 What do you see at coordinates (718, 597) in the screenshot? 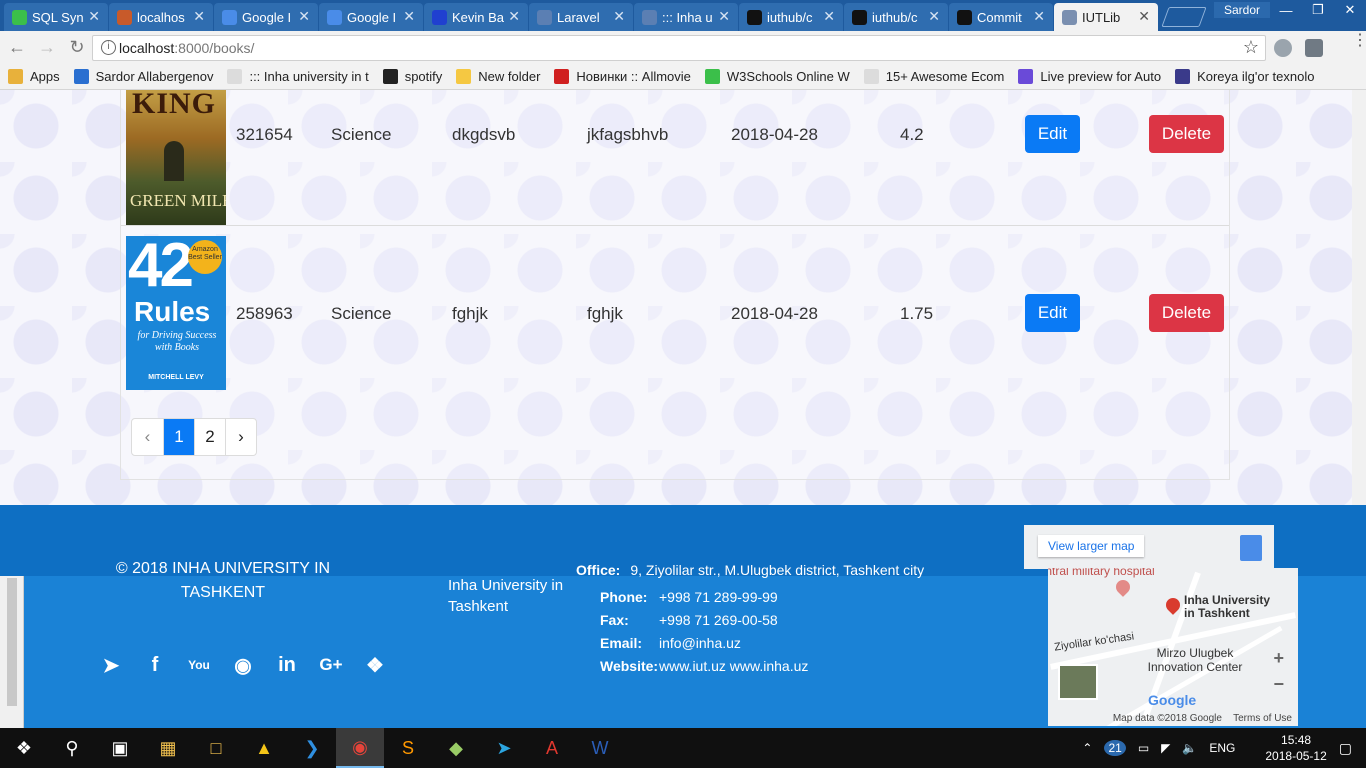
I see `phone-value: +998 71 289-99-99` at bounding box center [718, 597].